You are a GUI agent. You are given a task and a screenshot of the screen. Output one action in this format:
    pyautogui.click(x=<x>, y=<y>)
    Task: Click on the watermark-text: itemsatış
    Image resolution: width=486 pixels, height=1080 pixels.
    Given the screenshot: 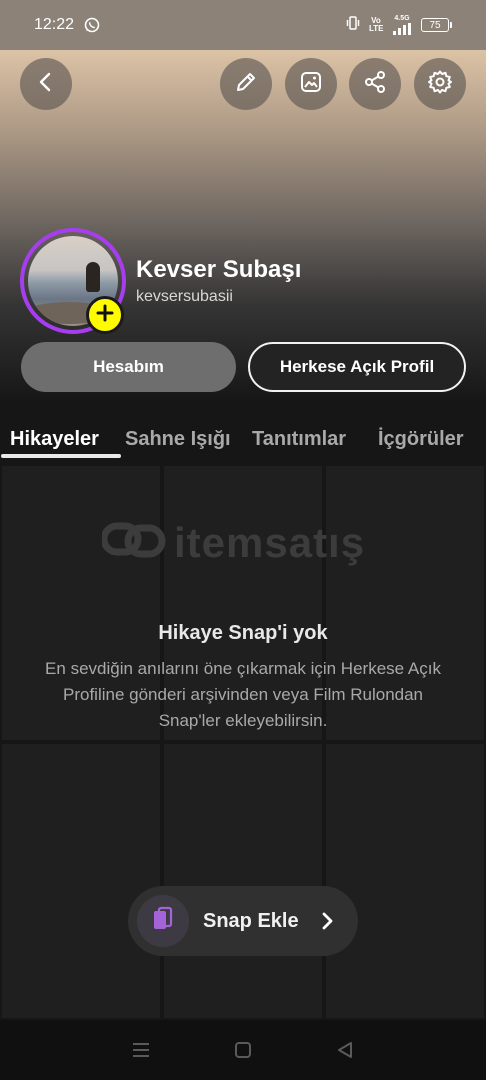 What is the action you would take?
    pyautogui.click(x=270, y=542)
    